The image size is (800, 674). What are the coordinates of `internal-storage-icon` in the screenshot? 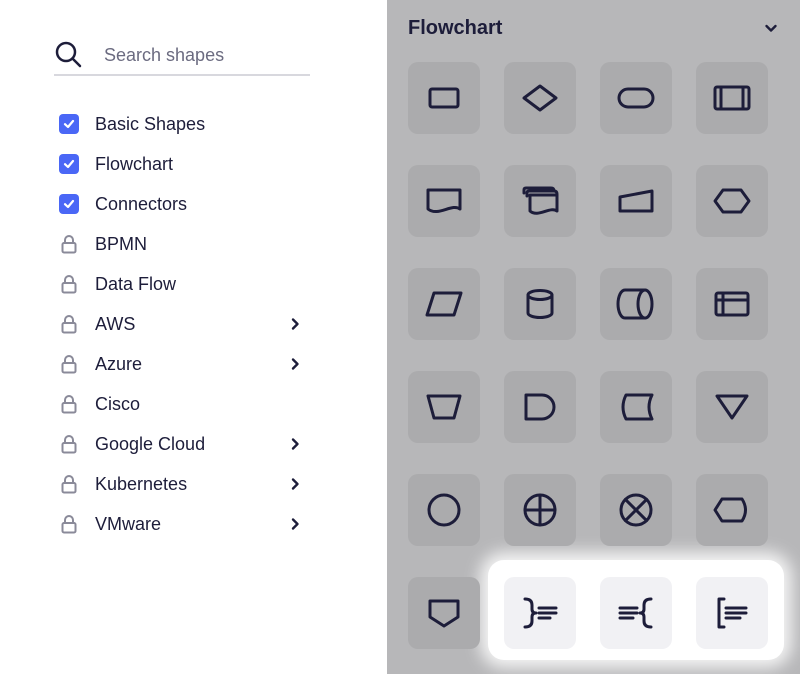 It's located at (732, 304).